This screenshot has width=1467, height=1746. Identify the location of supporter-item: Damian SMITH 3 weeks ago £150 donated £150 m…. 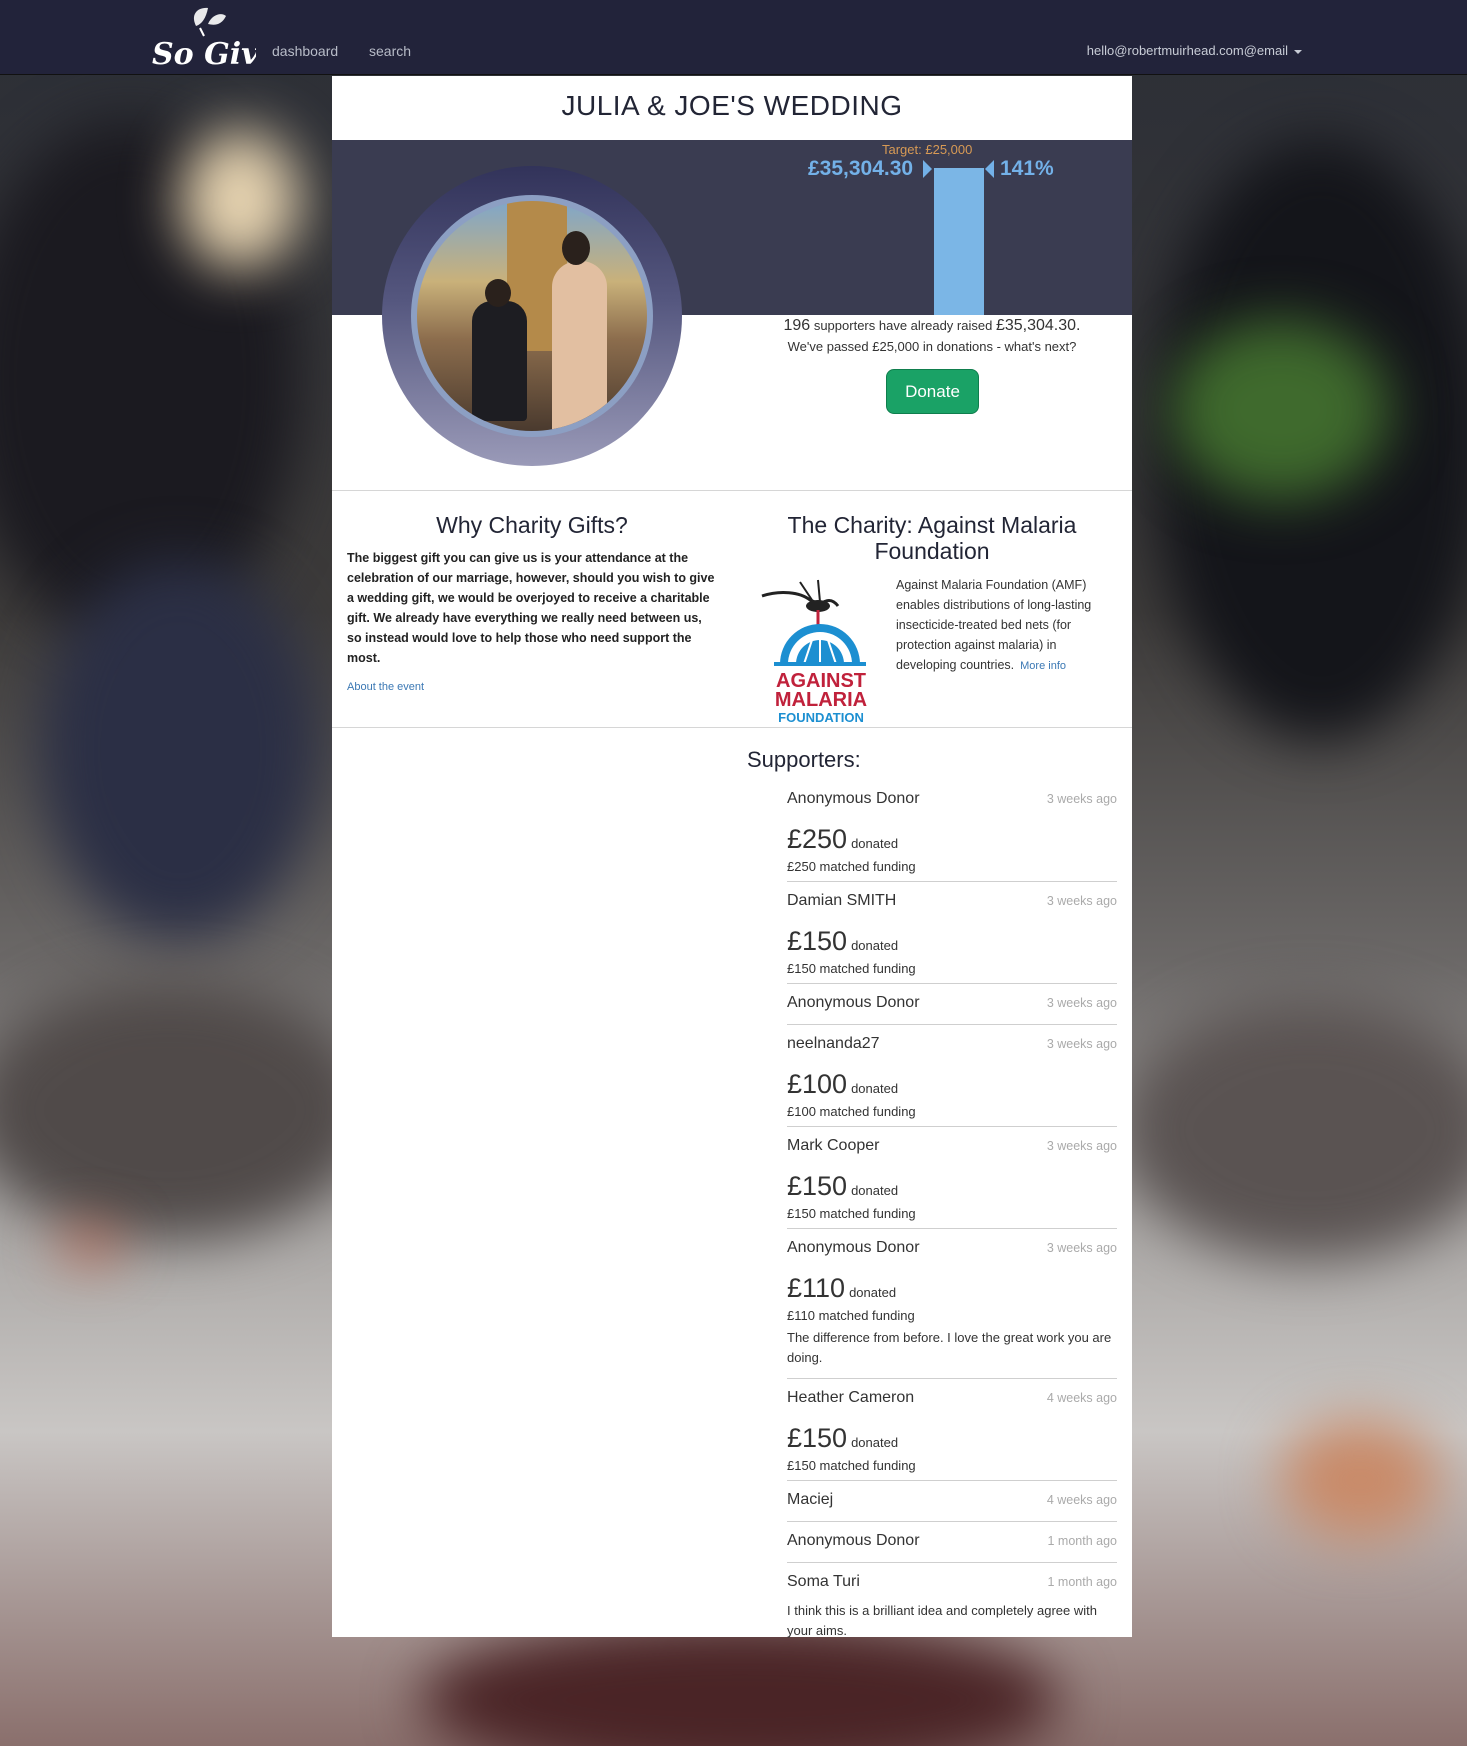
(952, 933).